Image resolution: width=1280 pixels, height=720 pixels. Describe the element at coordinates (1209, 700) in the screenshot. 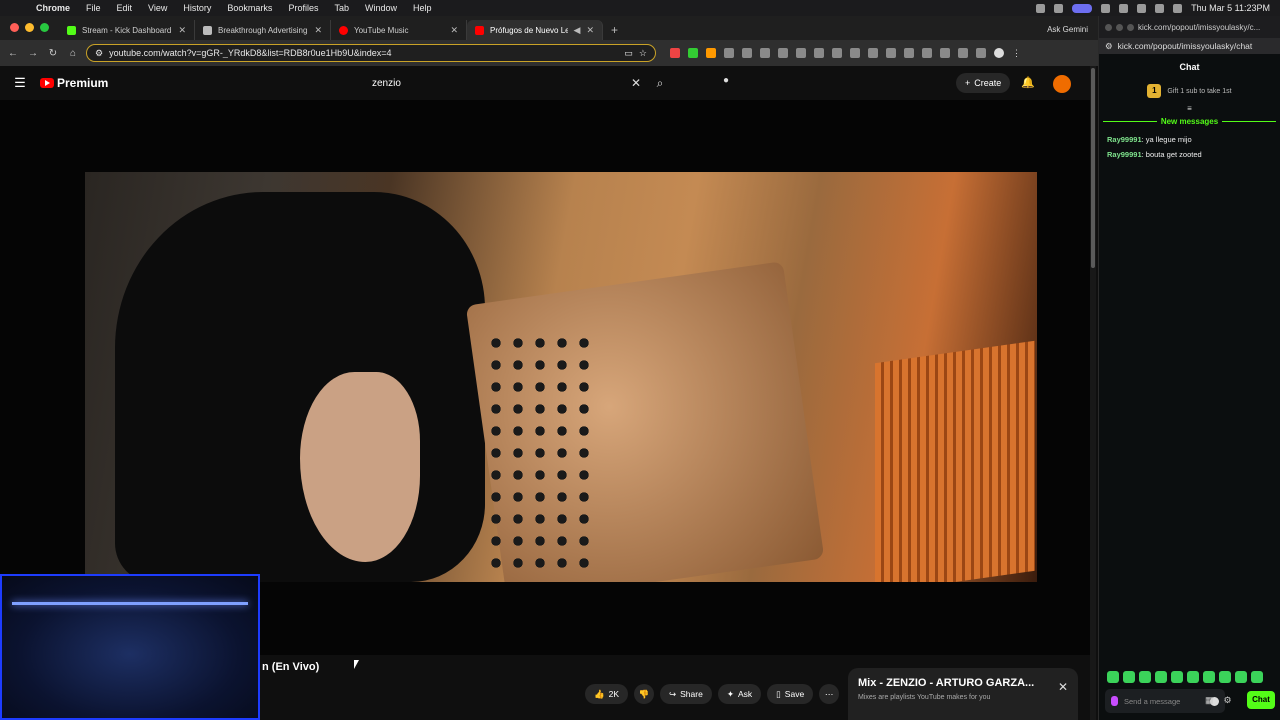

I see `calendar-icon: ▦` at that location.